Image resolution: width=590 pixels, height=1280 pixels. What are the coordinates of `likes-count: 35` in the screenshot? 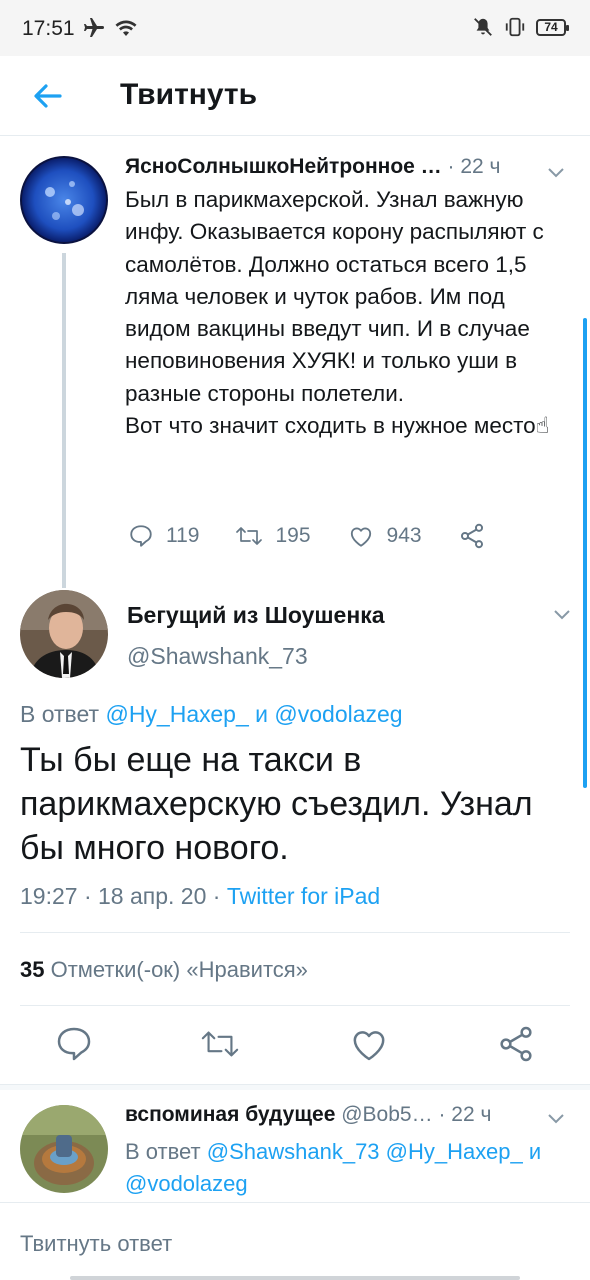 It's located at (32, 969).